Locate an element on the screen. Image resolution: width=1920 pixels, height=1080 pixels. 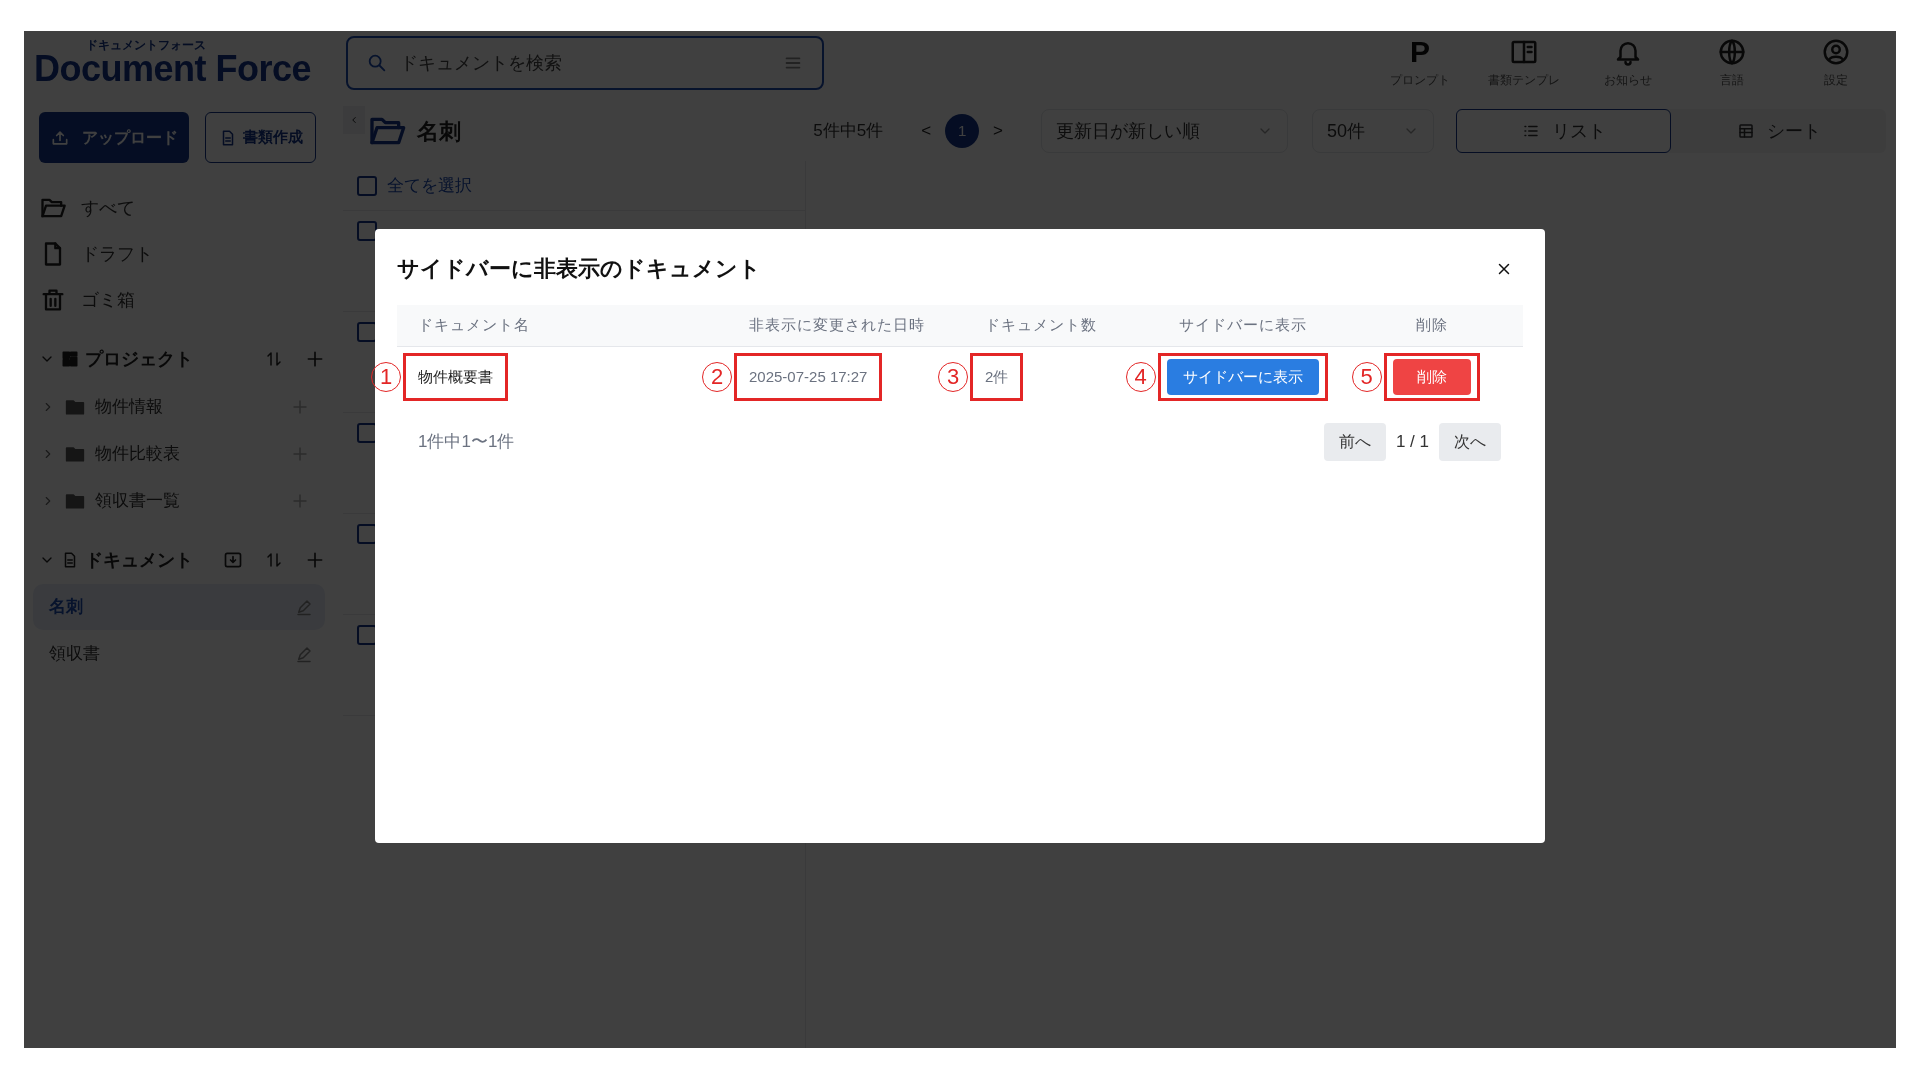
column-header: サイドバーに表示 is located at coordinates (1242, 326).